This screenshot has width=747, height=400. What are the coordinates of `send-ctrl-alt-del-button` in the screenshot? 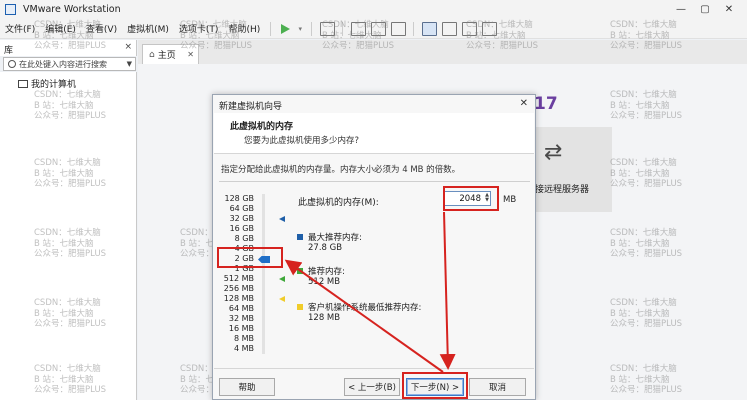 It's located at (327, 29).